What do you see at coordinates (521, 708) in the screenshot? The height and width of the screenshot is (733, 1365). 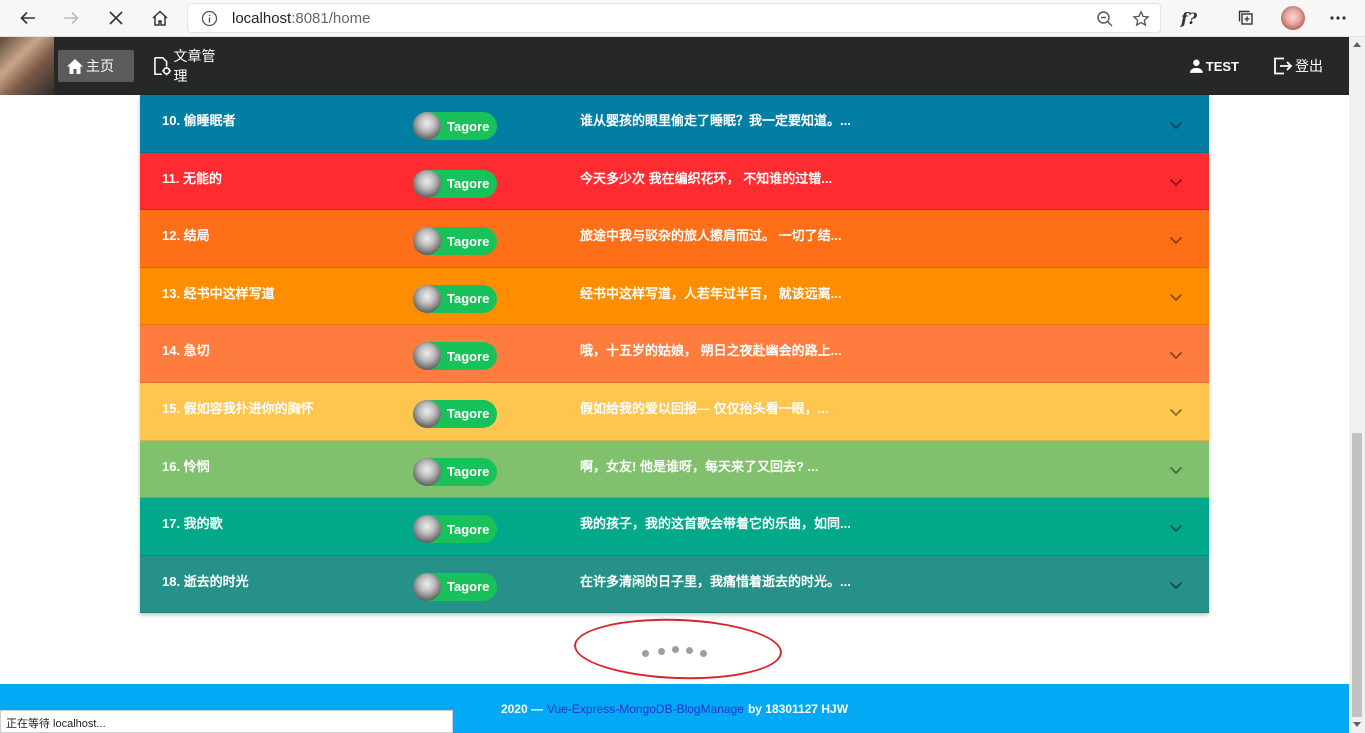 I see `footer-year: 2020 —` at bounding box center [521, 708].